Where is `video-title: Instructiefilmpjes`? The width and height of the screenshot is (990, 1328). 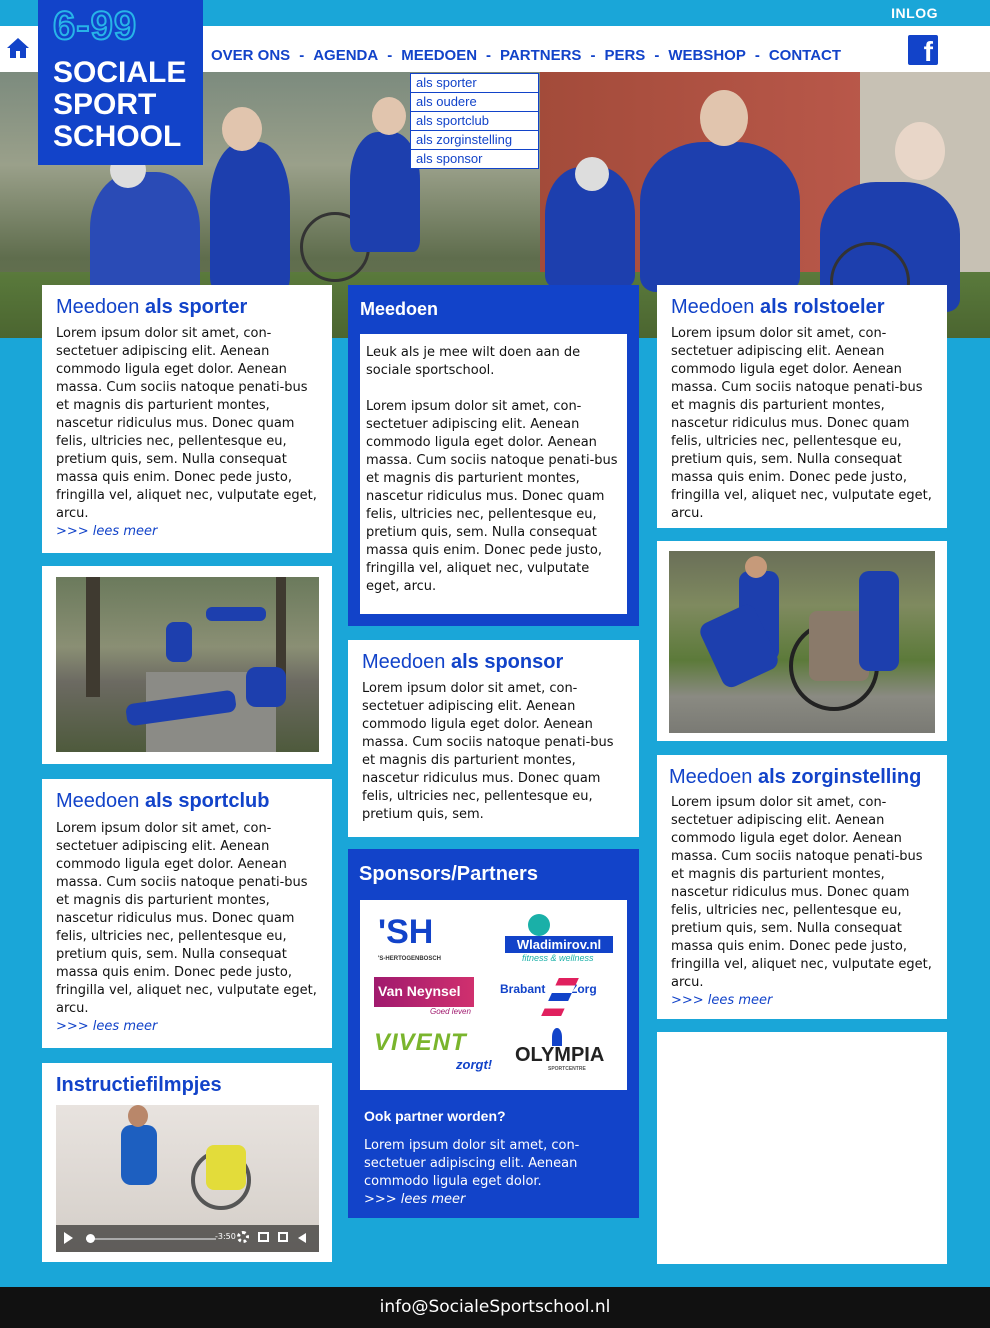 video-title: Instructiefilmpjes is located at coordinates (139, 1085).